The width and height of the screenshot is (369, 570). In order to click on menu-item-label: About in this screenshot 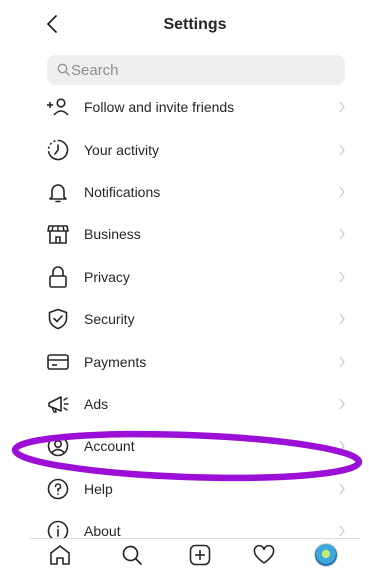, I will do `click(102, 531)`.